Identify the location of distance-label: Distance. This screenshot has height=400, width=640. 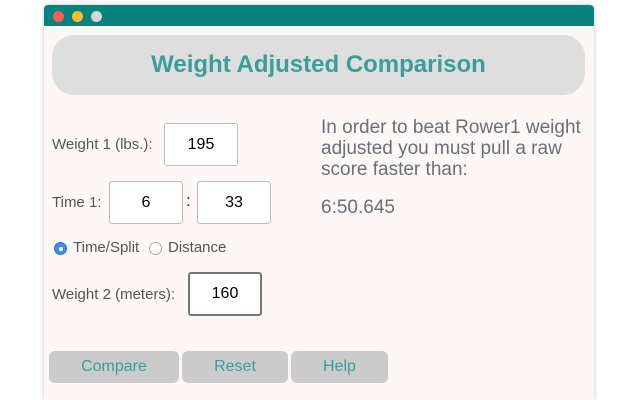
(197, 247).